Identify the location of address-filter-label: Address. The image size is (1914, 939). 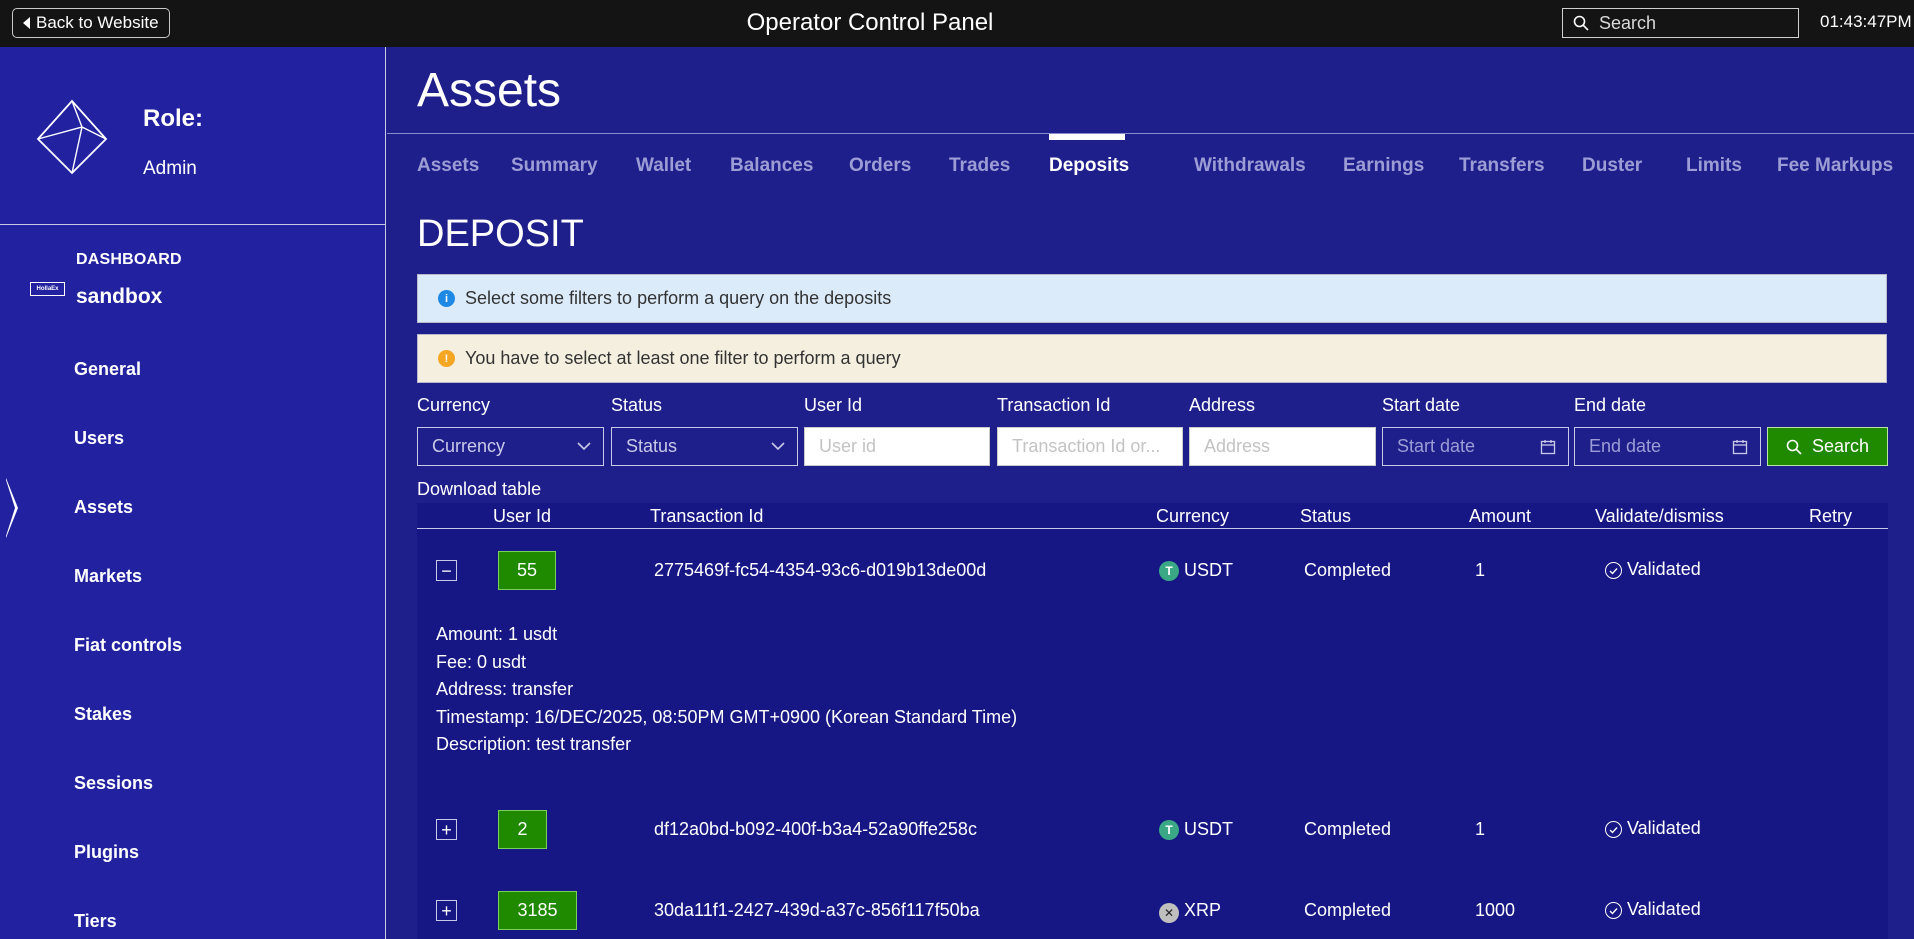
(1222, 405).